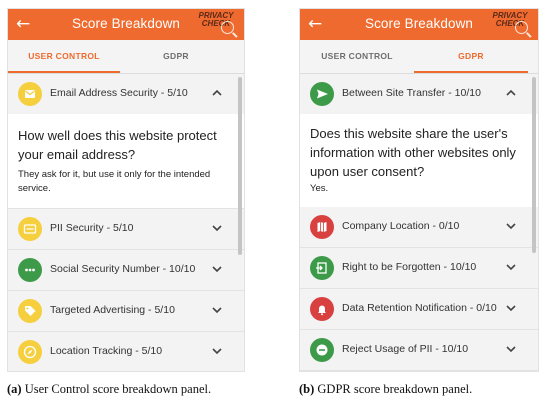  I want to click on send-icon, so click(322, 94).